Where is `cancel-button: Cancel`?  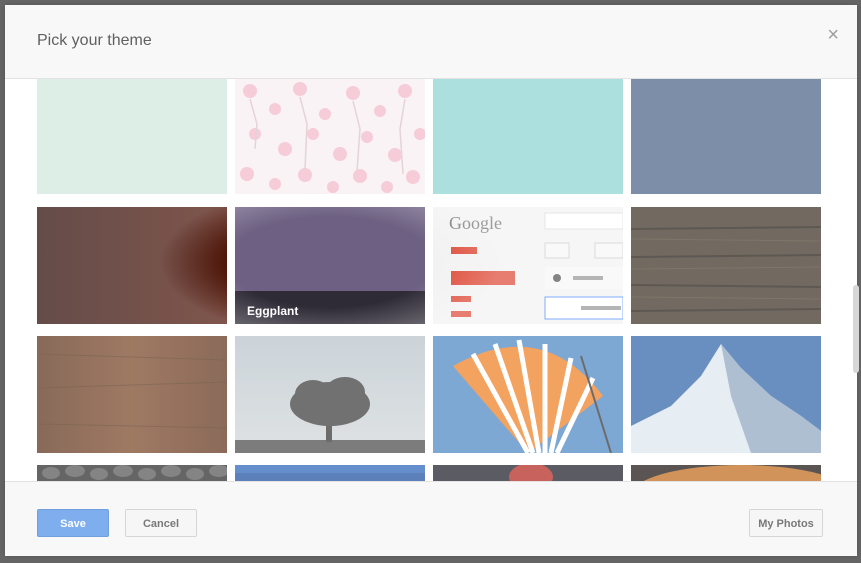
cancel-button: Cancel is located at coordinates (161, 523).